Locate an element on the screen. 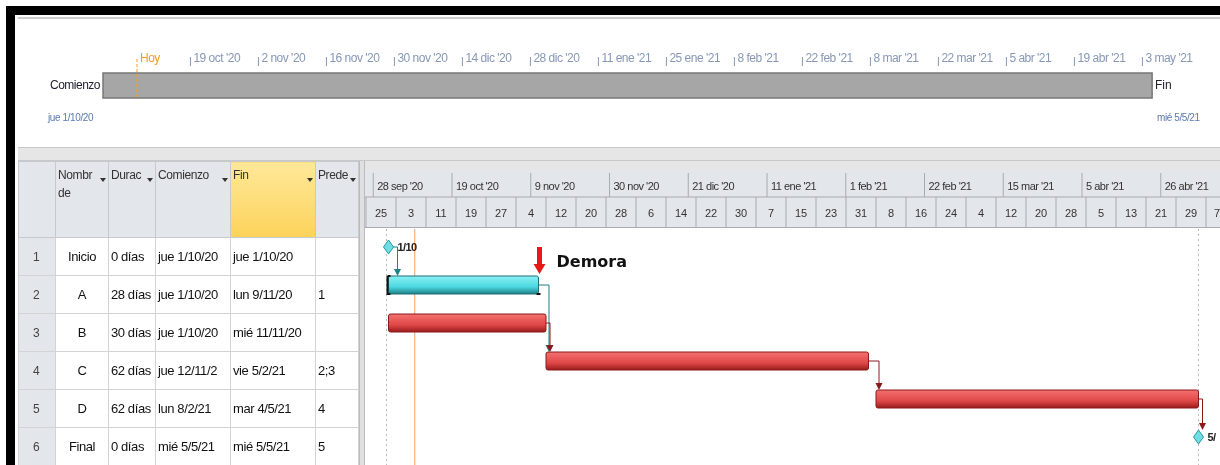  row-number: 1 is located at coordinates (37, 256).